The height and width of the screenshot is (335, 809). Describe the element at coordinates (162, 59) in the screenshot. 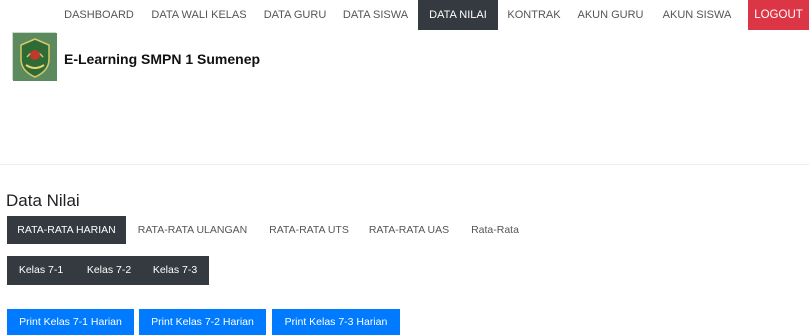

I see `site-title: E-Learning SMPN 1 Sumenep` at that location.